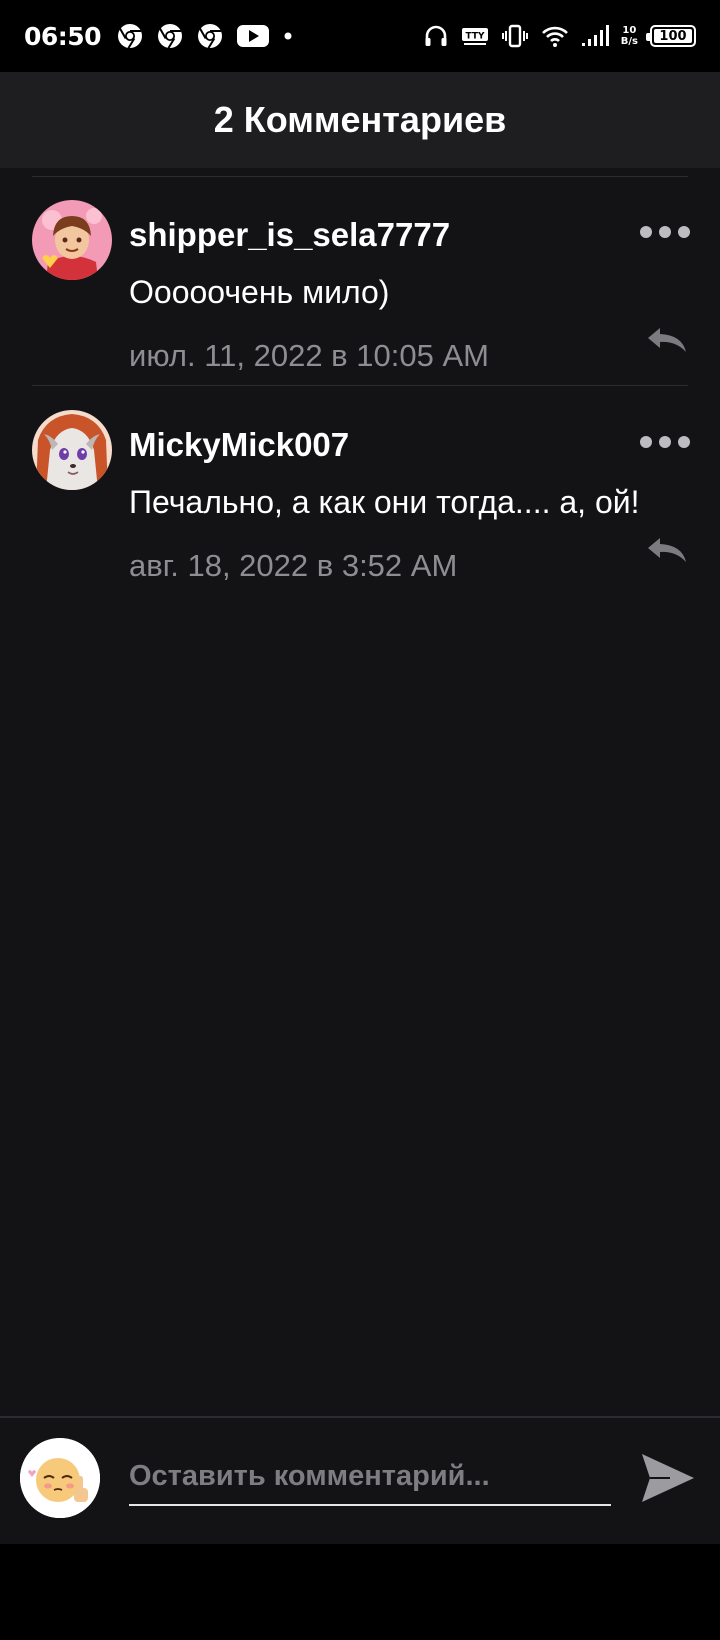  What do you see at coordinates (629, 30) in the screenshot?
I see `speed-value: 10` at bounding box center [629, 30].